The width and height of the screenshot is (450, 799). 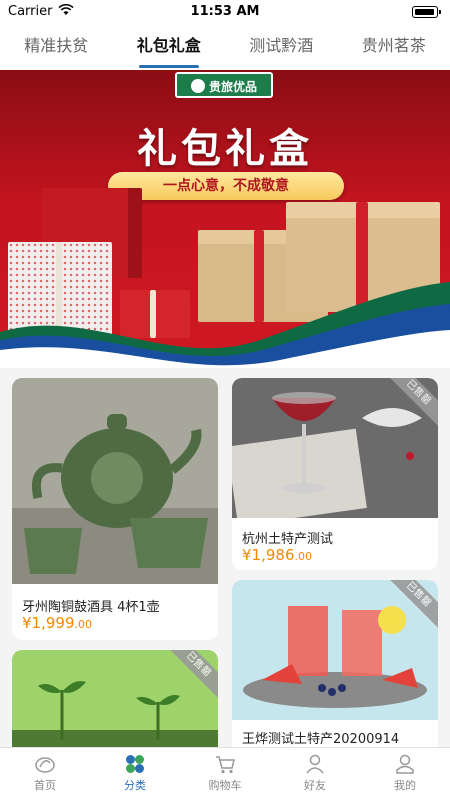 I want to click on product-card: 已售罄 杭州土特产测试 ¥1,986.00, so click(x=335, y=474).